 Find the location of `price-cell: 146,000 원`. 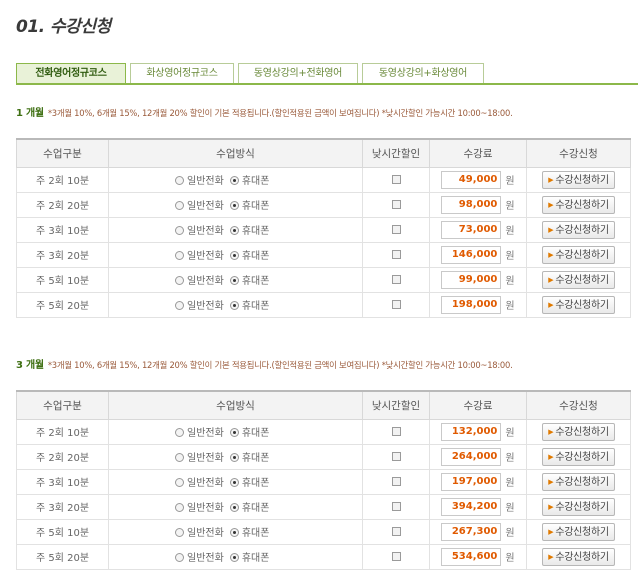

price-cell: 146,000 원 is located at coordinates (478, 254).